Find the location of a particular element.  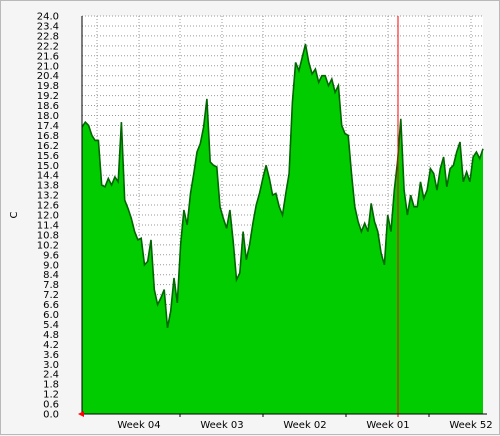

x-axis-tick-labels: Week 04 Week 03 Week 02 Week 01 Week 52 is located at coordinates (305, 422).